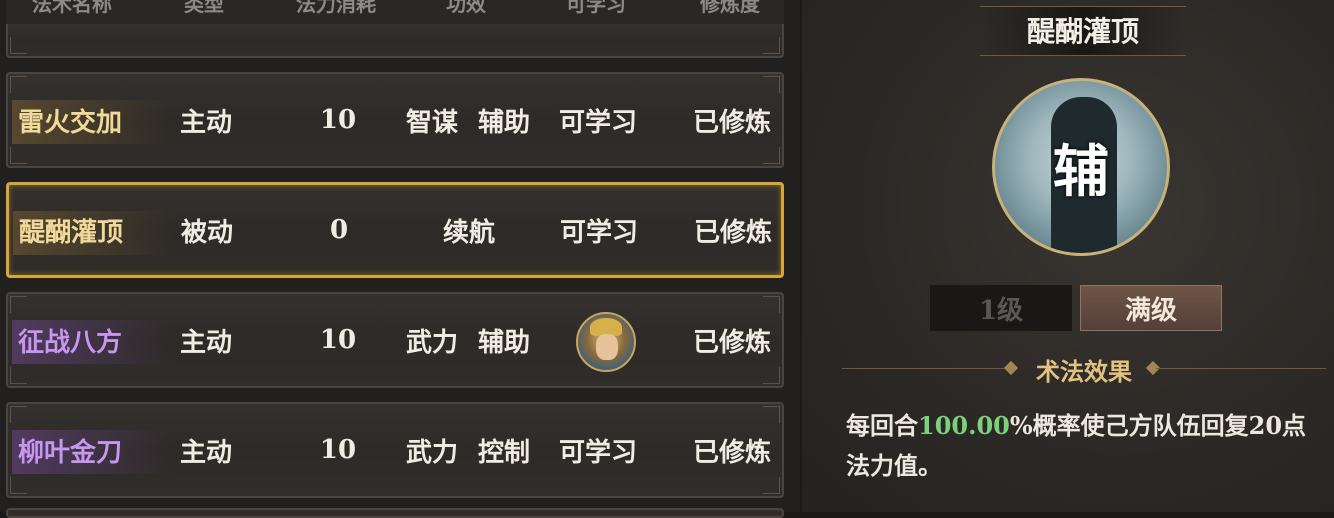 This screenshot has height=518, width=1334. Describe the element at coordinates (339, 230) in the screenshot. I see `skill-cost: 0` at that location.